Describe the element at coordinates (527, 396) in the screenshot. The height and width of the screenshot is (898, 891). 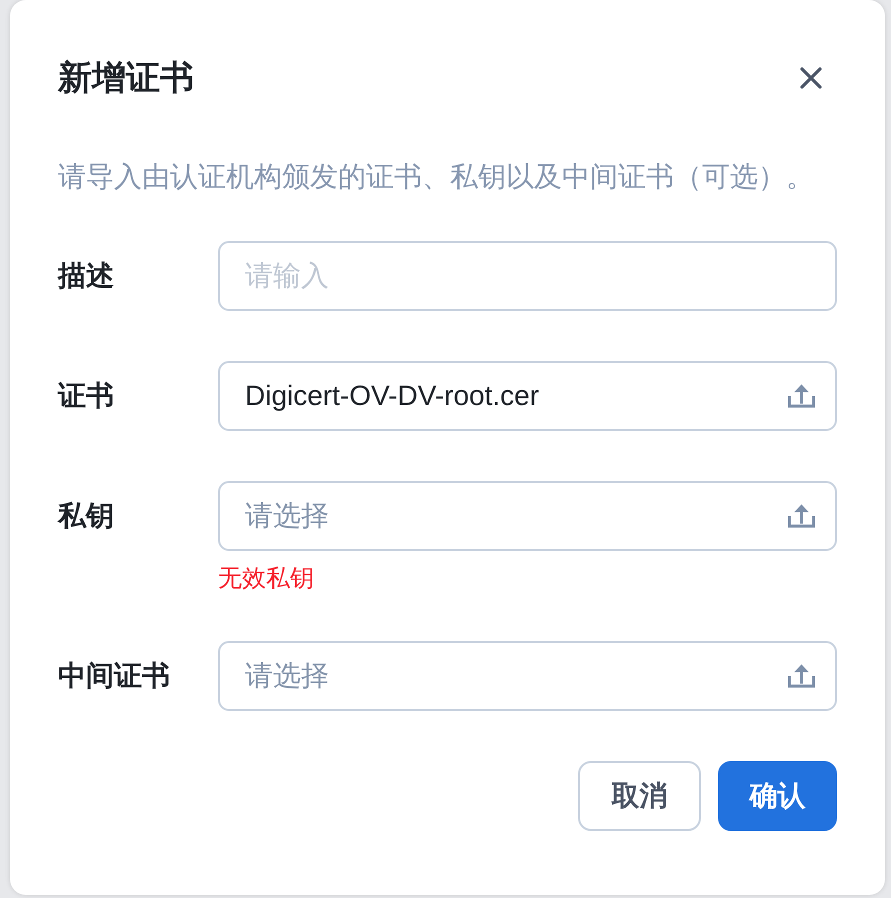
I see `file-upload-field: Digicert-OV-DV-root.cer` at that location.